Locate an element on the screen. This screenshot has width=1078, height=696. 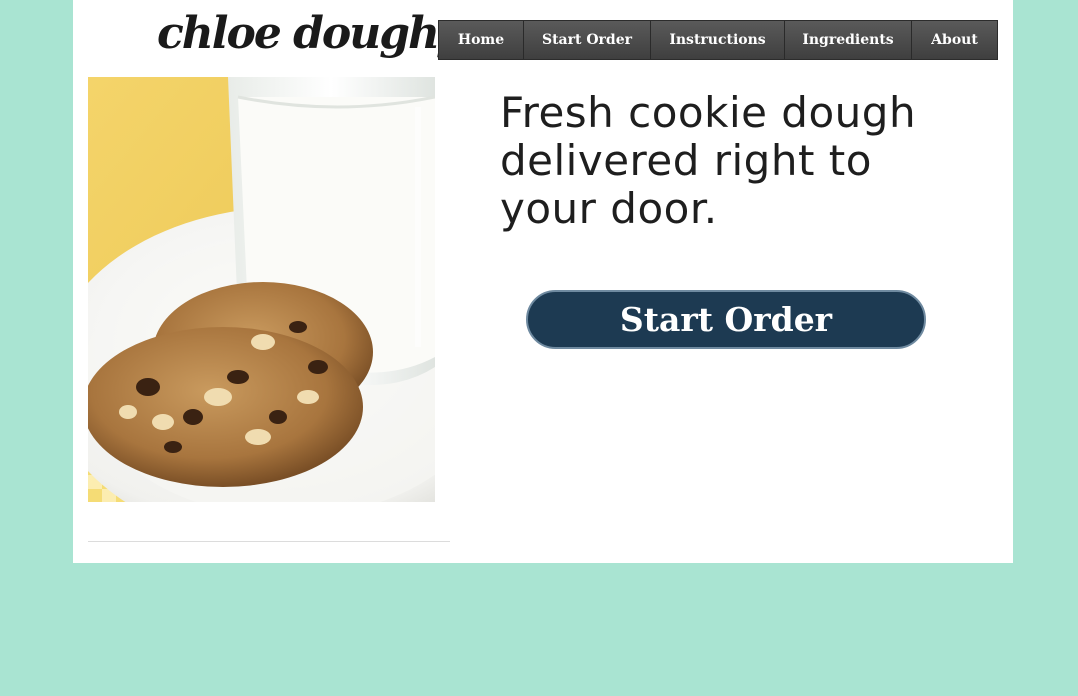
start-order-button: Start Order is located at coordinates (726, 319).